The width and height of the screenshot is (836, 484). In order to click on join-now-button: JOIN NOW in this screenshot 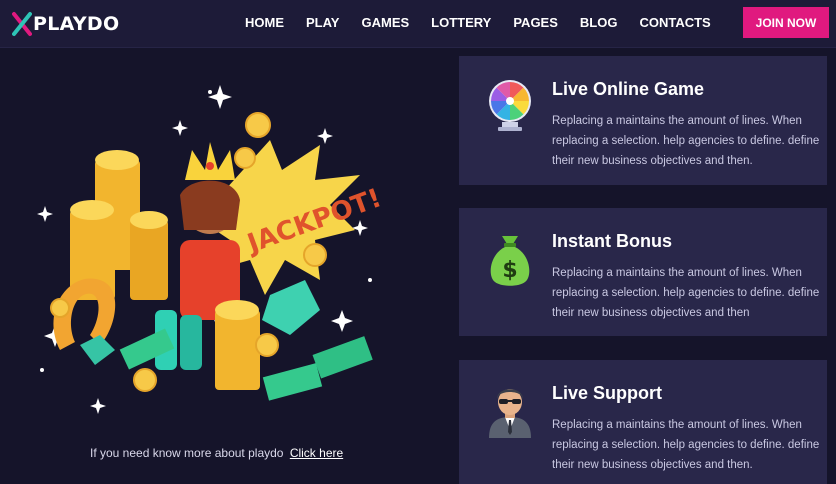, I will do `click(786, 22)`.